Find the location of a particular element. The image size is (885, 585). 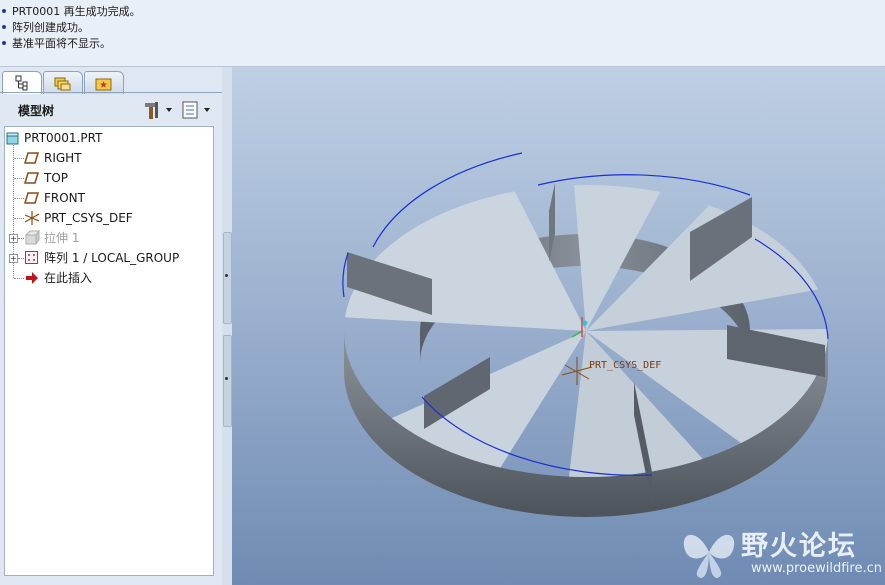

tree-item-label: 拉伸 1 is located at coordinates (62, 238).